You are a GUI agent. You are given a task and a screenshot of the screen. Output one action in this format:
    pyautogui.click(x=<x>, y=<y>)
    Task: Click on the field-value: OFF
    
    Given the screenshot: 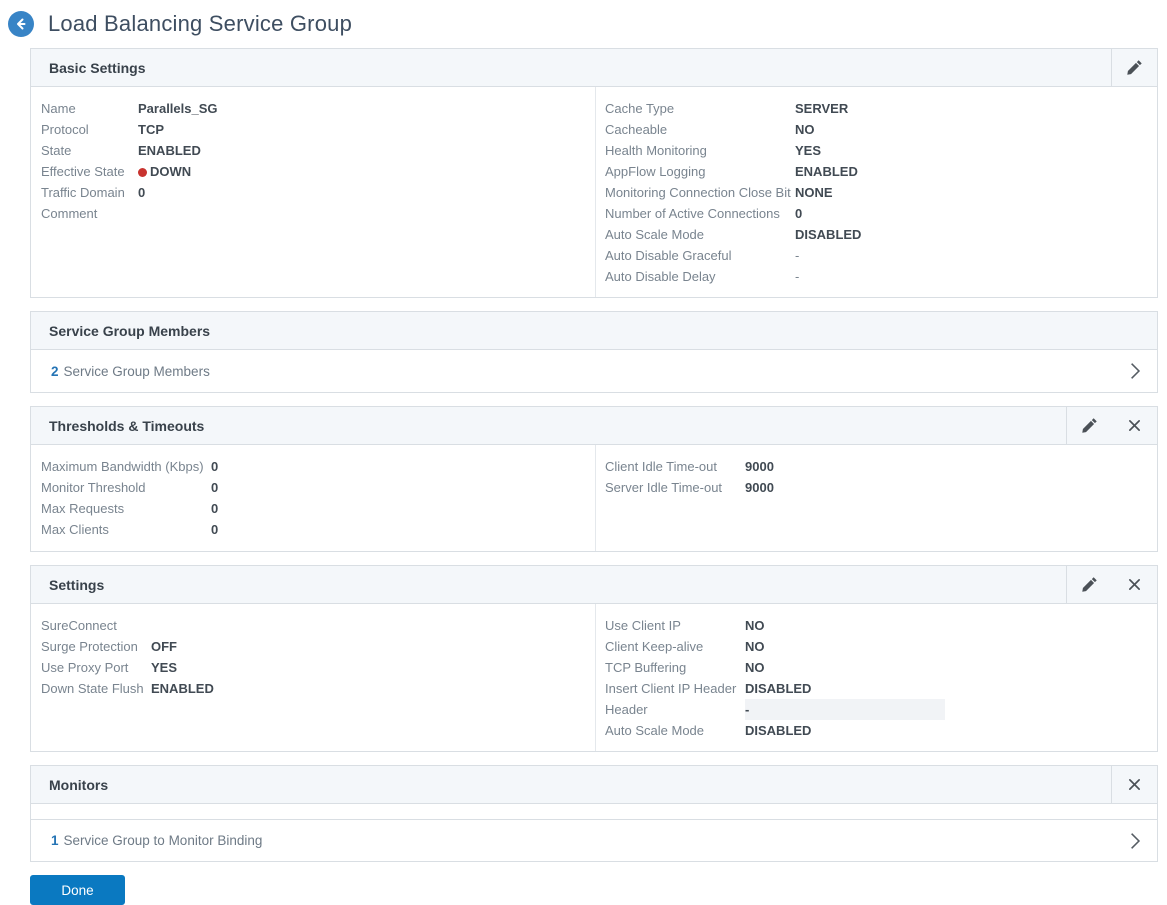 What is the action you would take?
    pyautogui.click(x=164, y=646)
    